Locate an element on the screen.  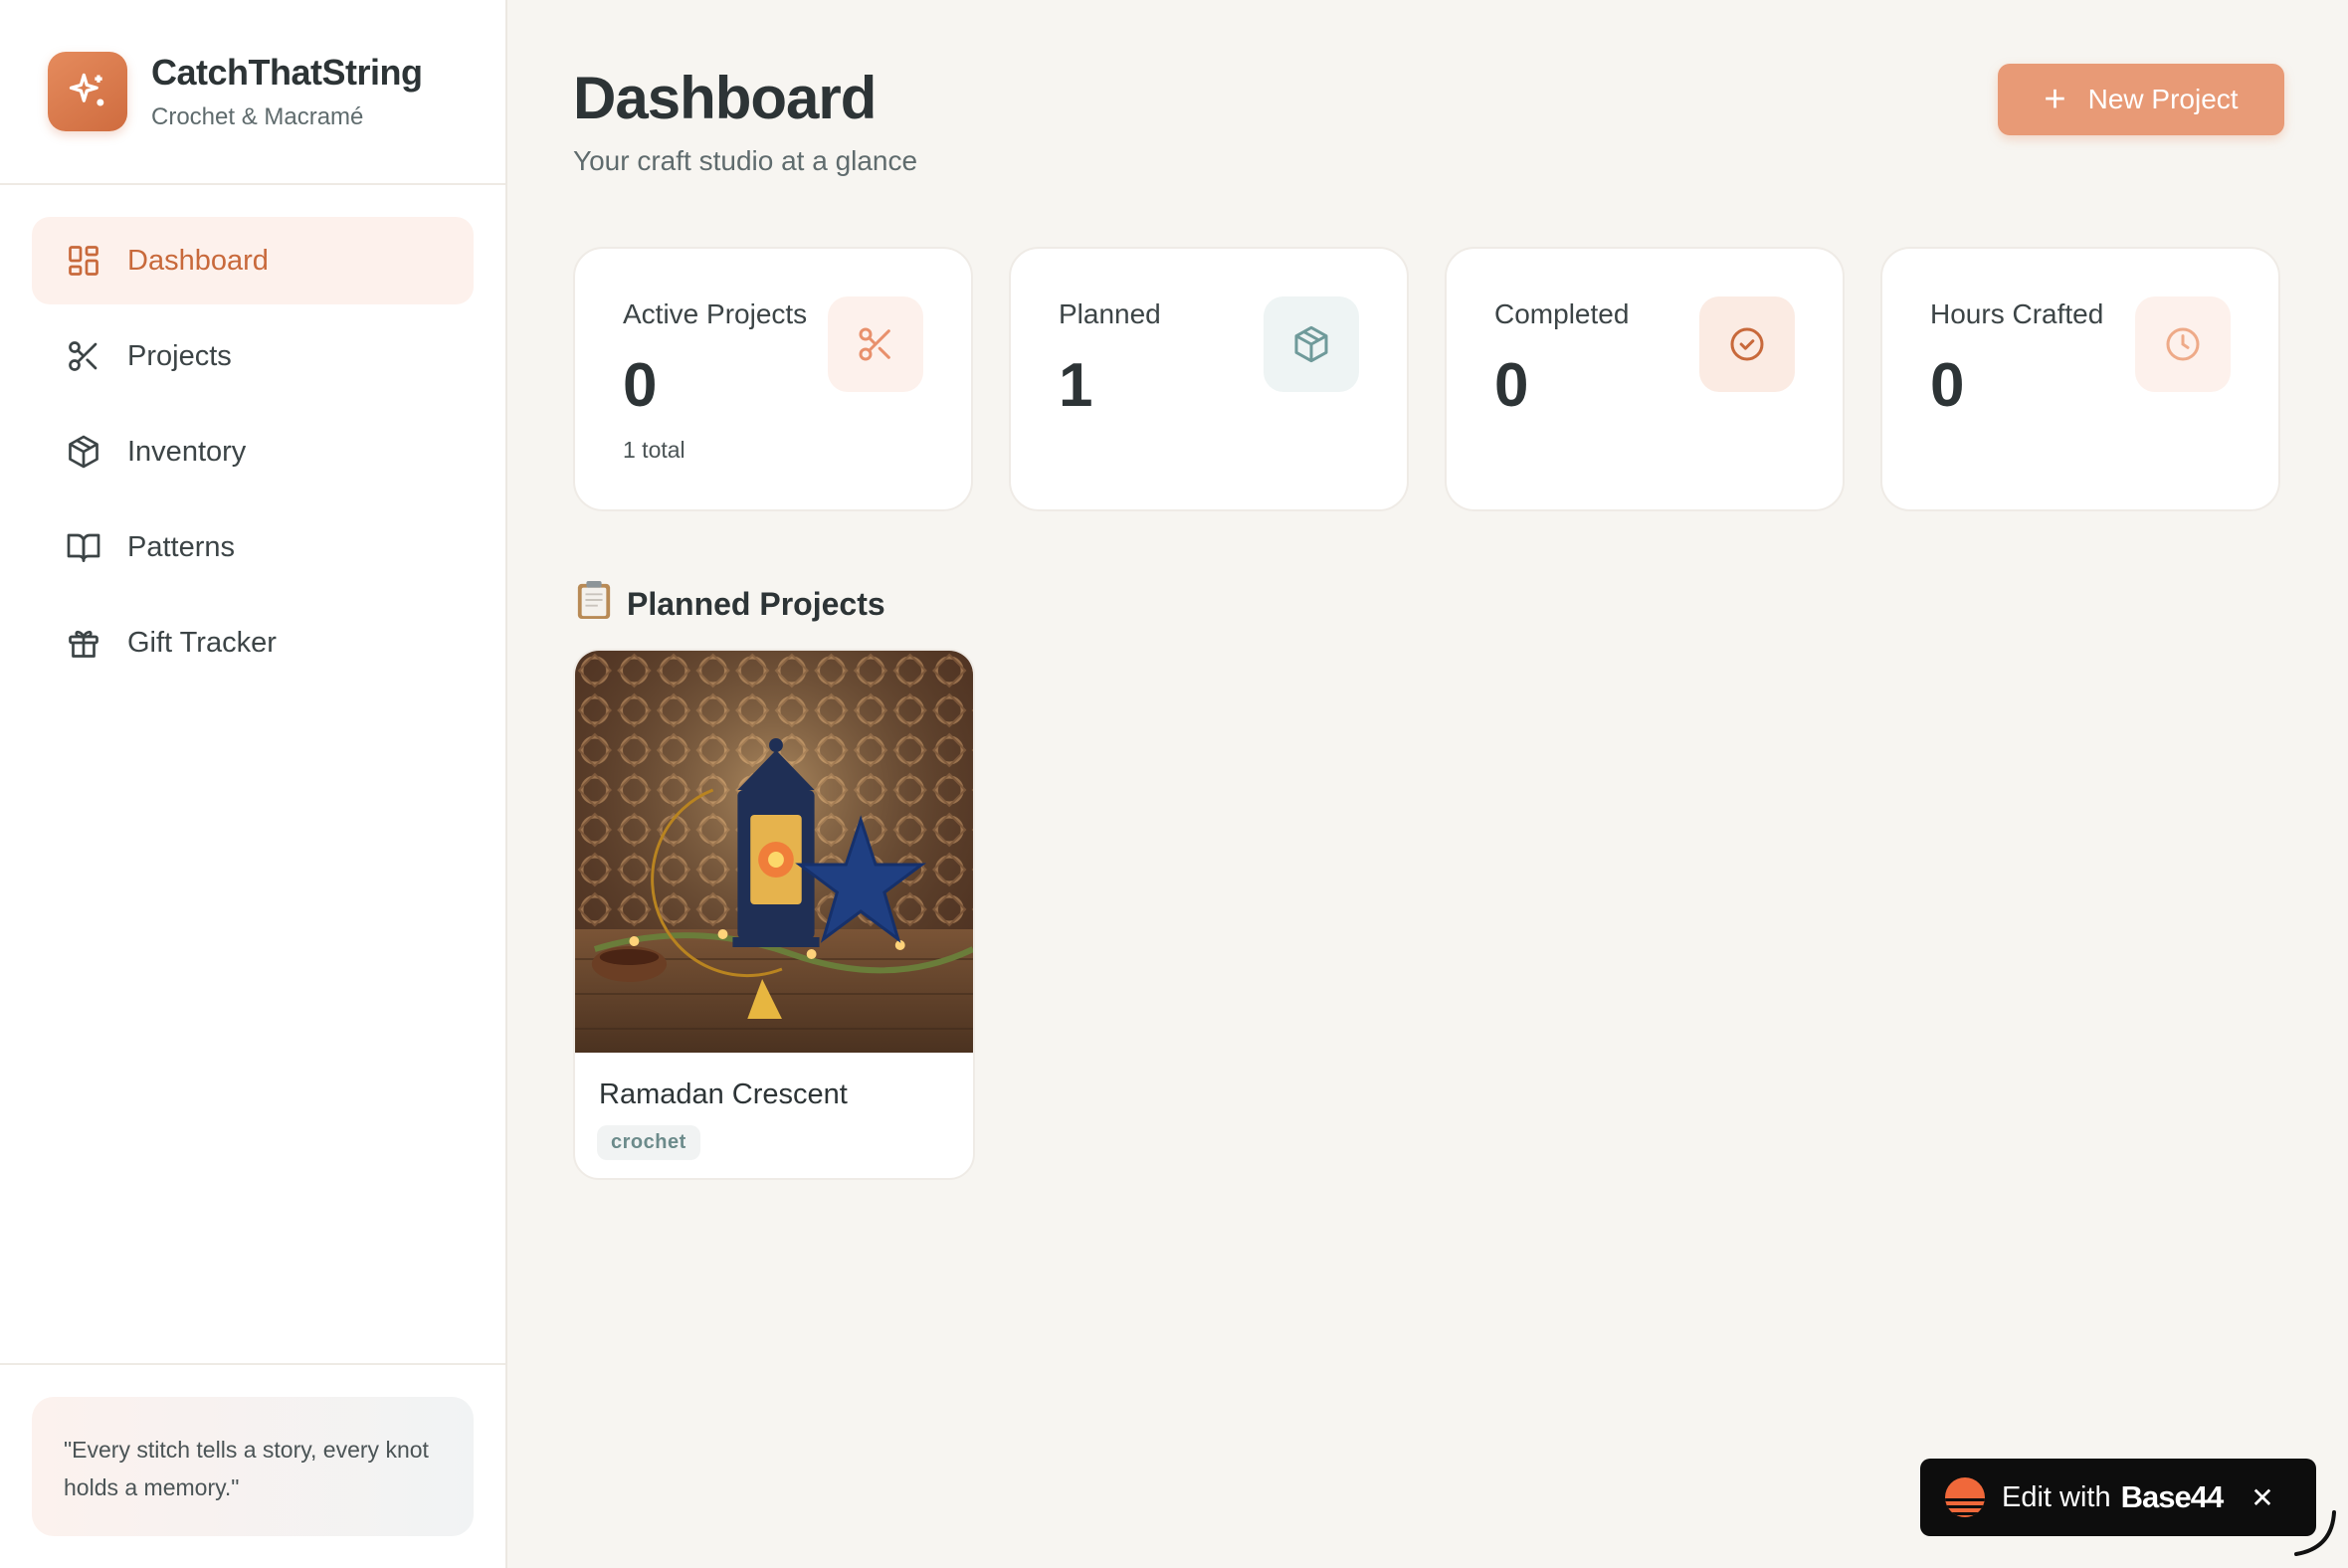
stat-card-active-projects: Active Projects 0 1 total is located at coordinates (773, 379).